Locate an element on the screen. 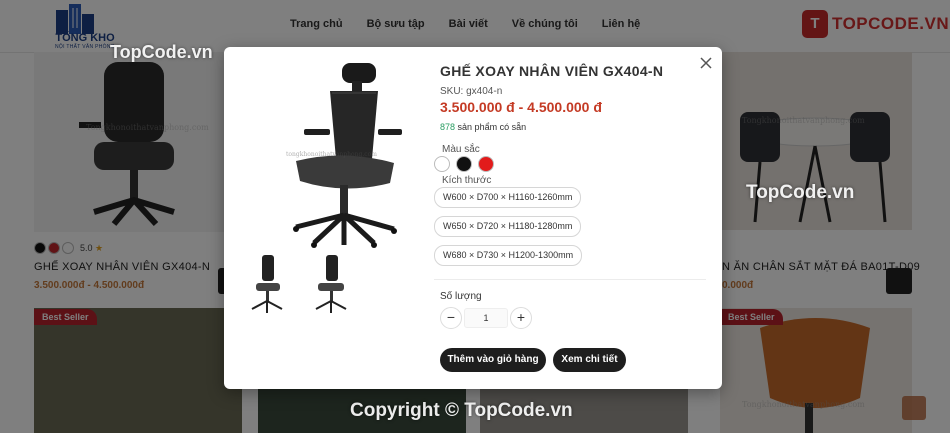 Image resolution: width=950 pixels, height=433 pixels. quantity-decrease-button: − is located at coordinates (451, 318).